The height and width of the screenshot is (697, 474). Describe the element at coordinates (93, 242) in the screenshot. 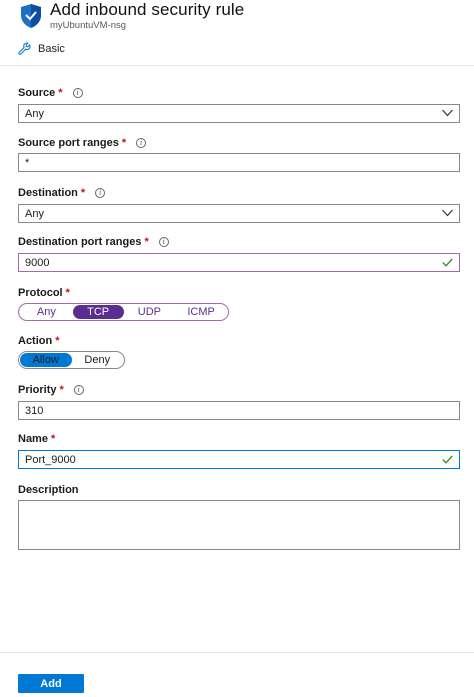

I see `destination-port-ranges-label: Destination port ranges * i` at that location.